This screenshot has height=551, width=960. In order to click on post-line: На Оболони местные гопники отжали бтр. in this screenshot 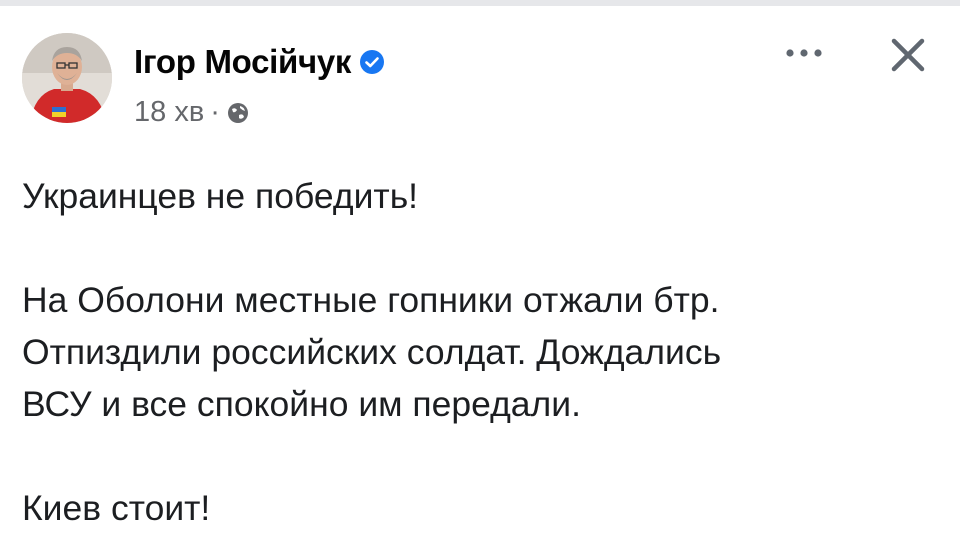, I will do `click(371, 300)`.